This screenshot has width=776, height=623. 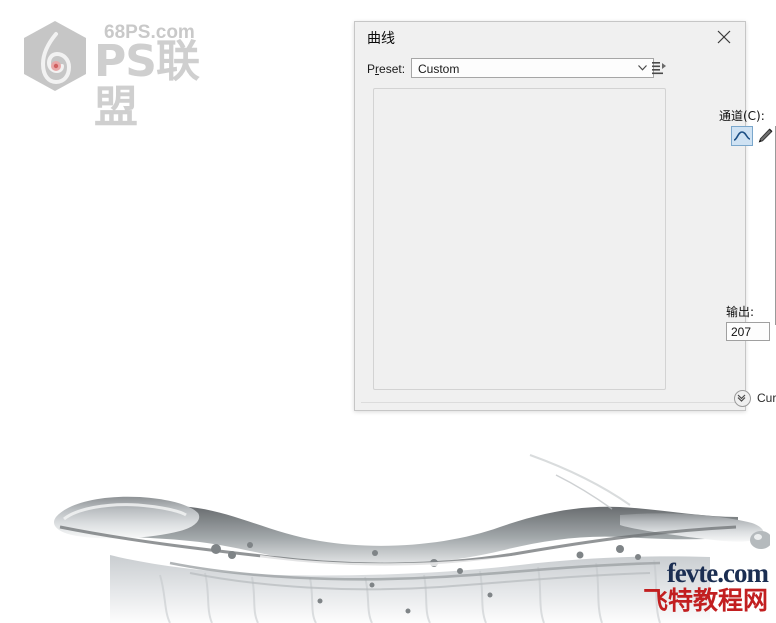 I want to click on channel-row: 通道(C): 红 副本, so click(x=747, y=114).